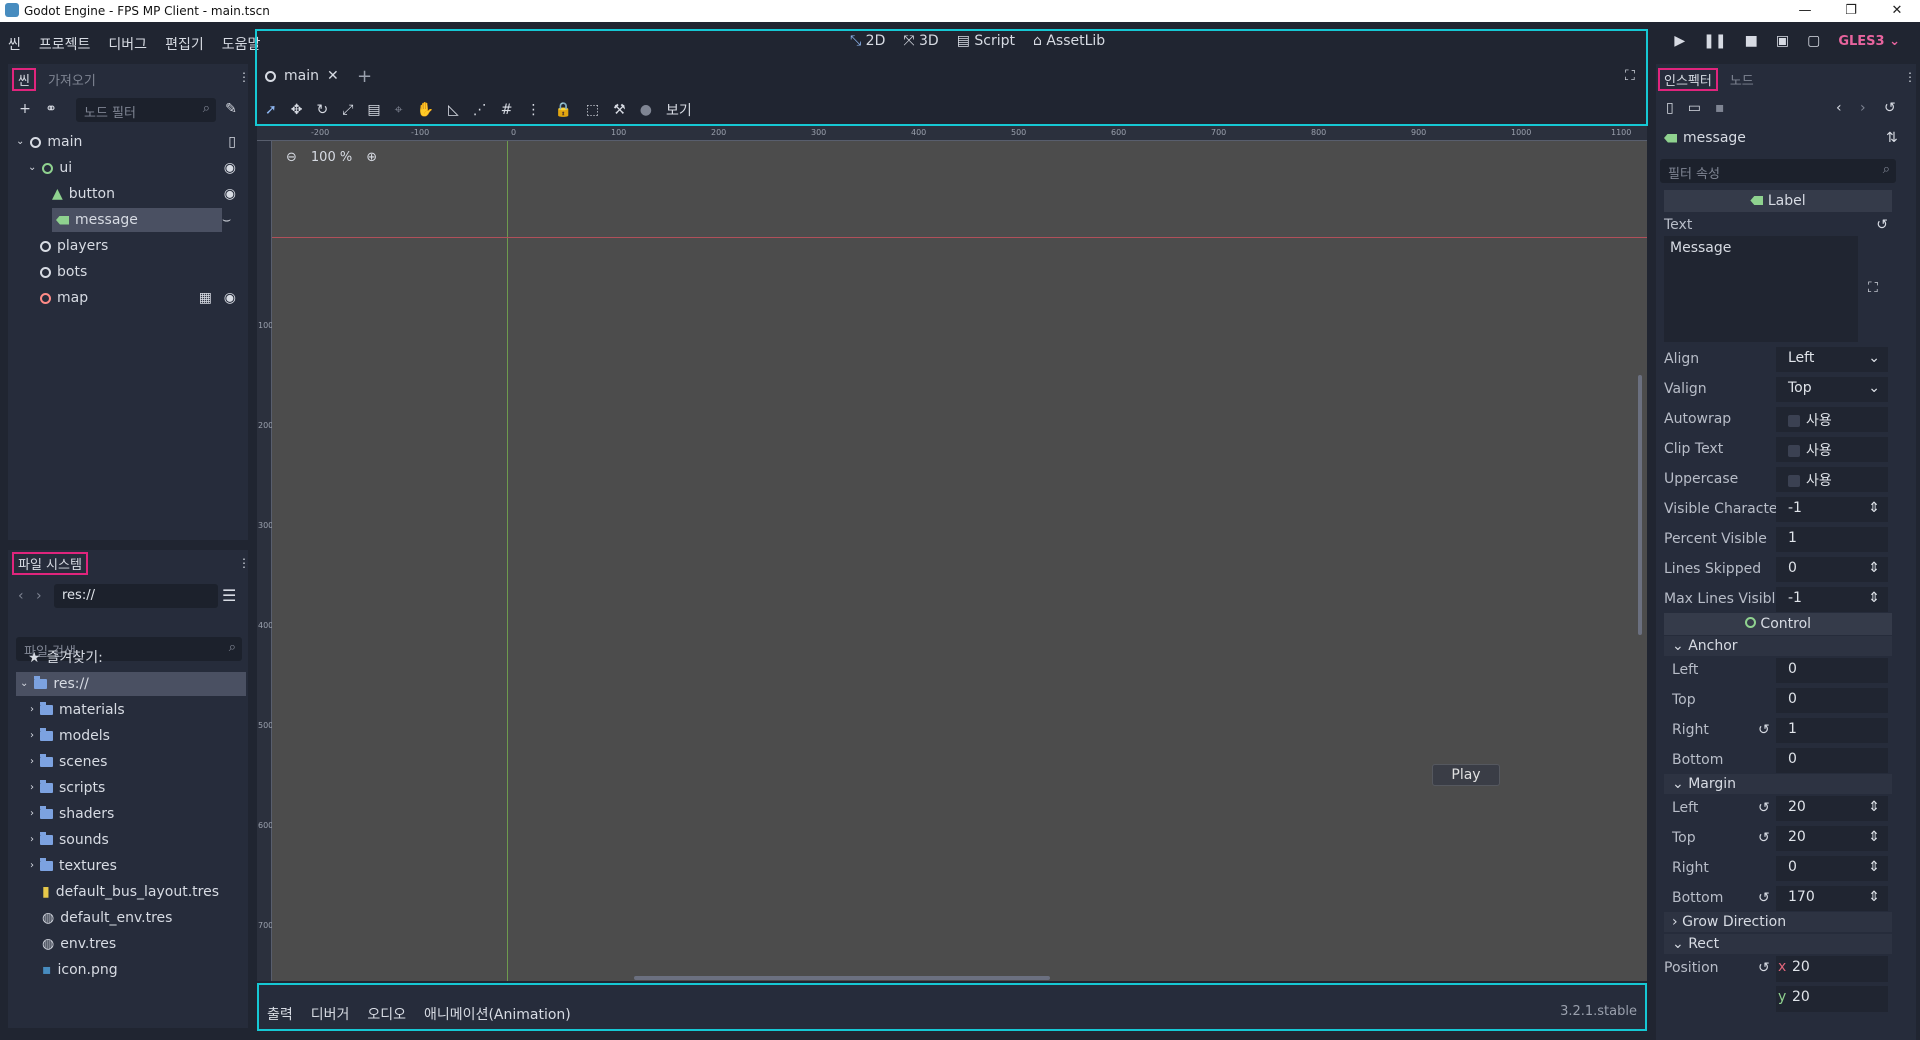  I want to click on tree-node-main: ⌄ main ▯, so click(129, 142).